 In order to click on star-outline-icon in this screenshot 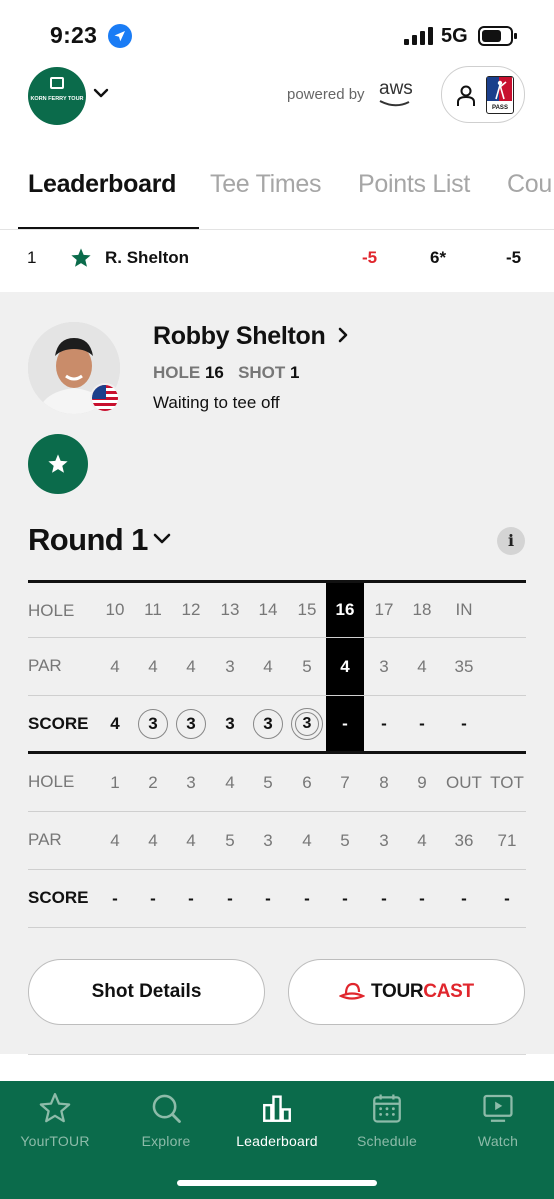, I will do `click(55, 1107)`.